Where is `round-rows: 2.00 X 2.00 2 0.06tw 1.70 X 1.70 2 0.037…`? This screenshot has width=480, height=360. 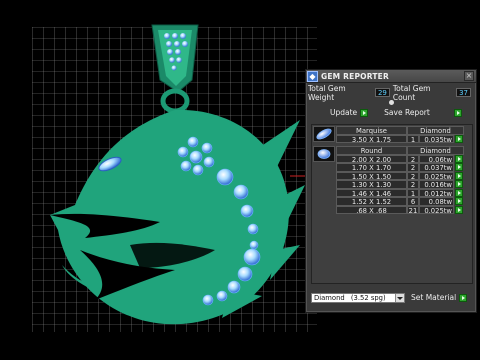
round-rows: 2.00 X 2.00 2 0.06tw 1.70 X 1.70 2 0.037… is located at coordinates (392, 184).